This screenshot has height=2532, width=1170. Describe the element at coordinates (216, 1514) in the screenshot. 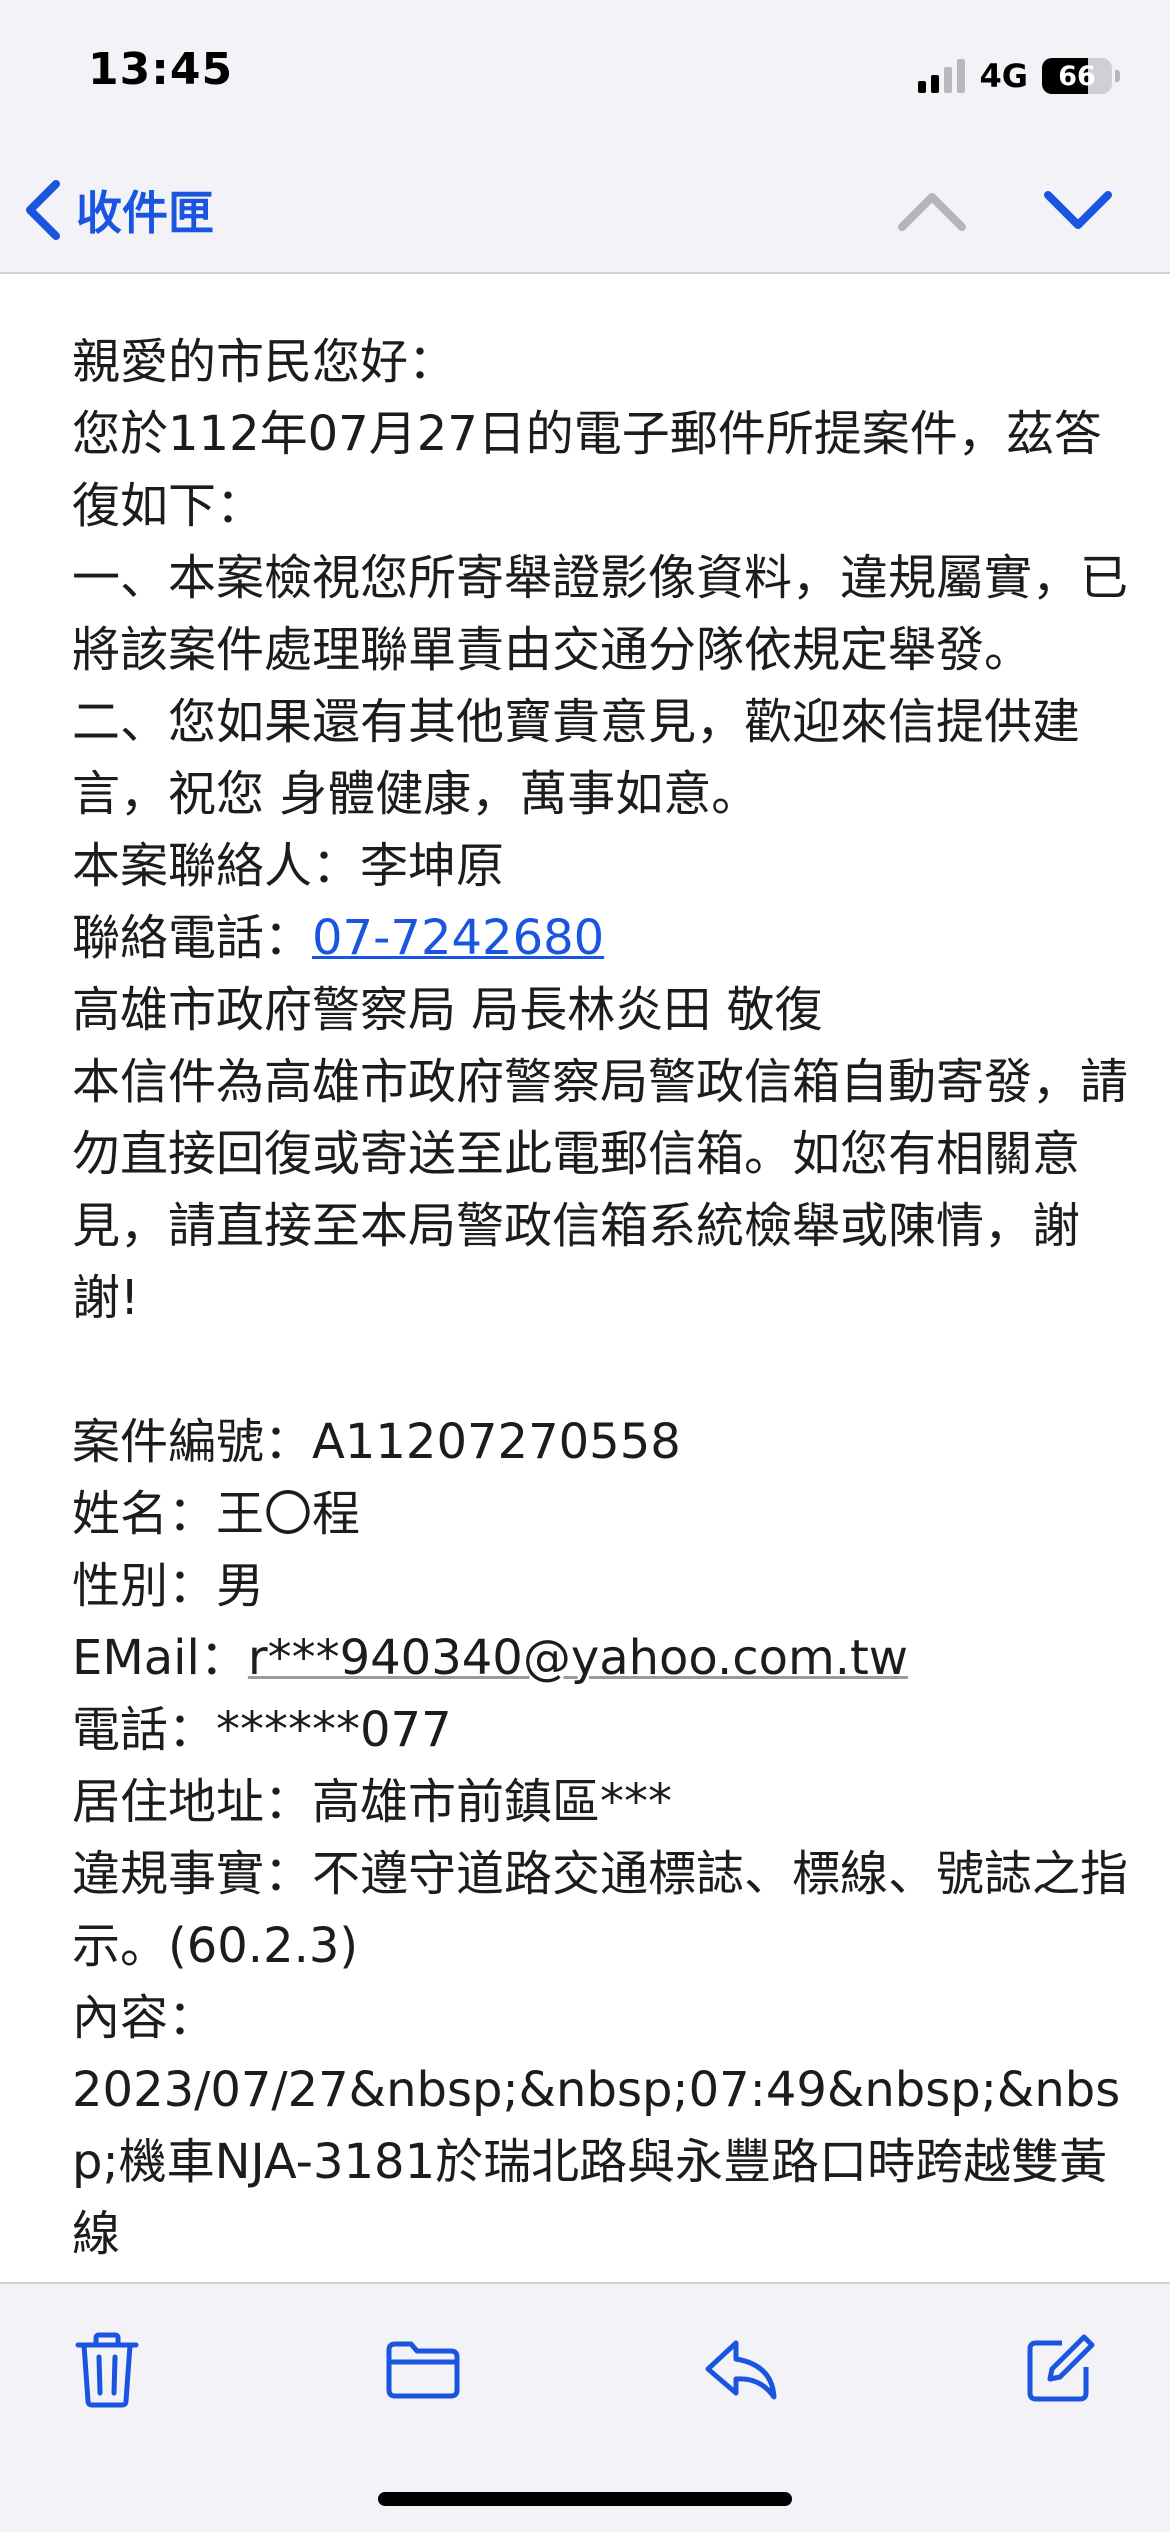

I see `citizen-name: 姓名：王〇程` at that location.